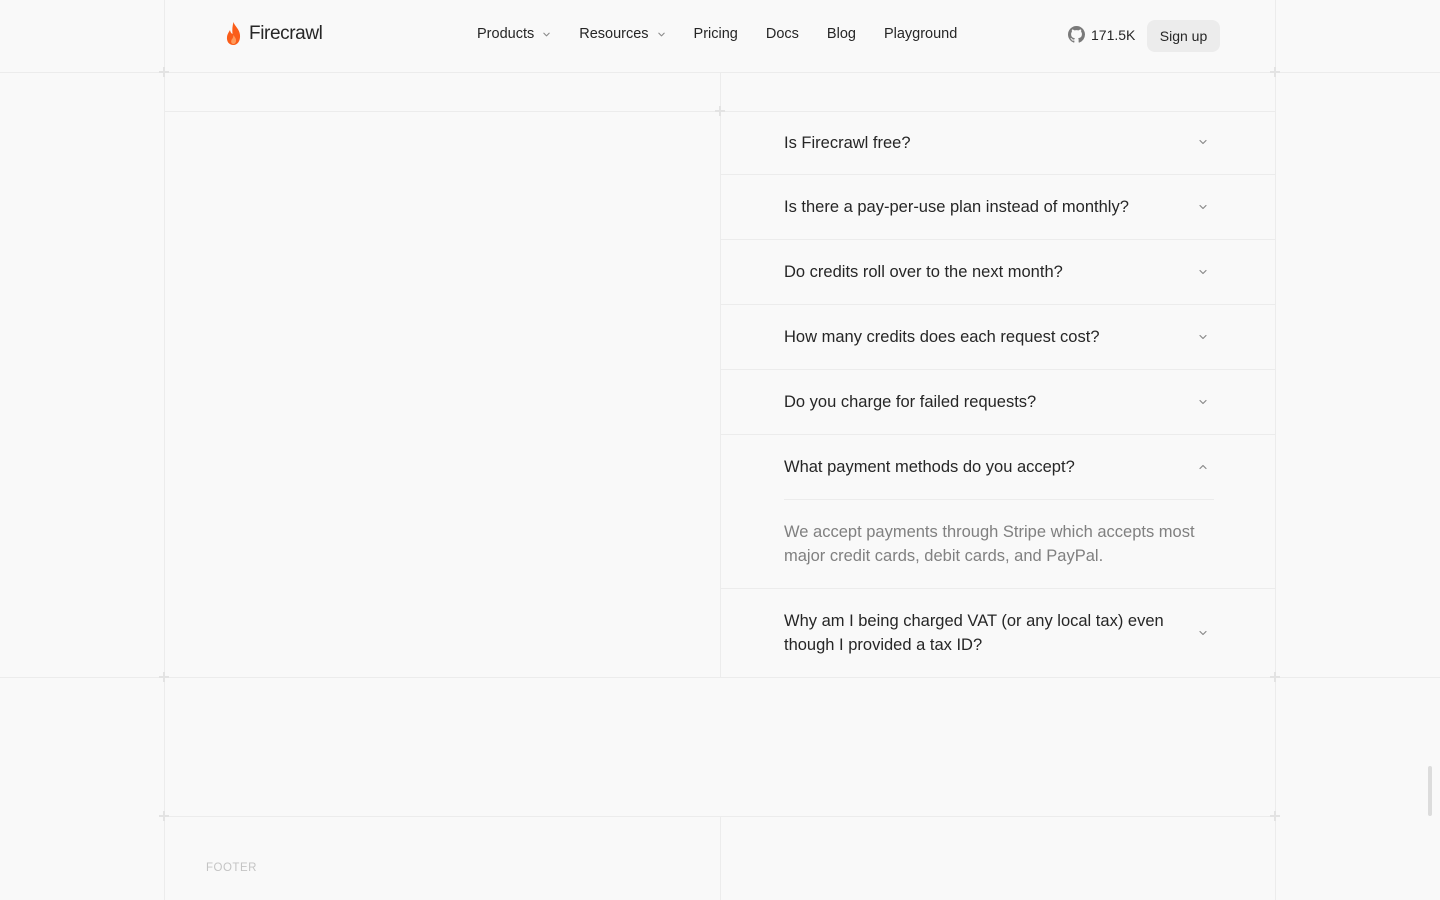  I want to click on faq-item-expanded: What payment methods do you accept?, so click(998, 467).